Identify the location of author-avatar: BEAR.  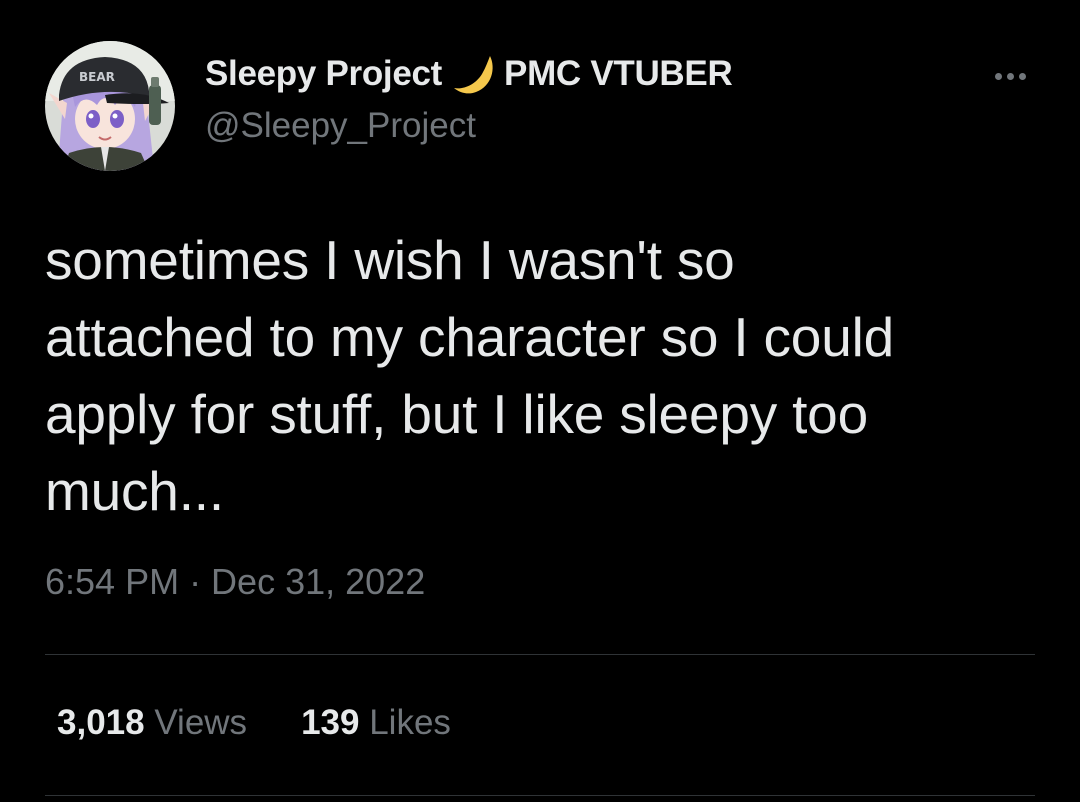
(110, 106).